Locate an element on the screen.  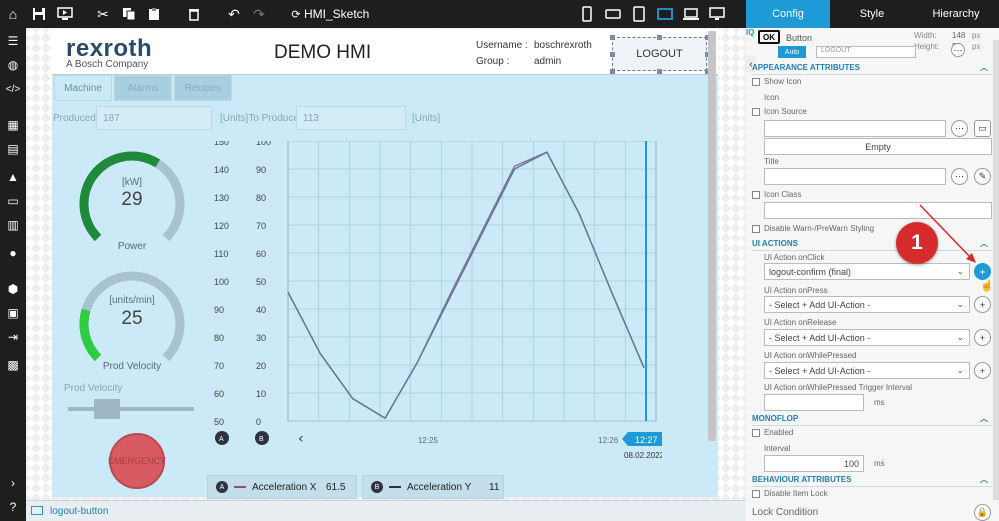
monoflop-header: MONOFLOP ︿ is located at coordinates (872, 420).